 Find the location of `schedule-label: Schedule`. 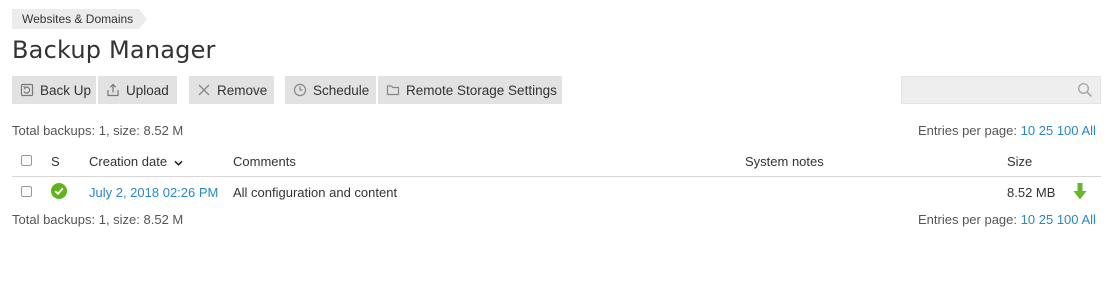

schedule-label: Schedule is located at coordinates (341, 90).